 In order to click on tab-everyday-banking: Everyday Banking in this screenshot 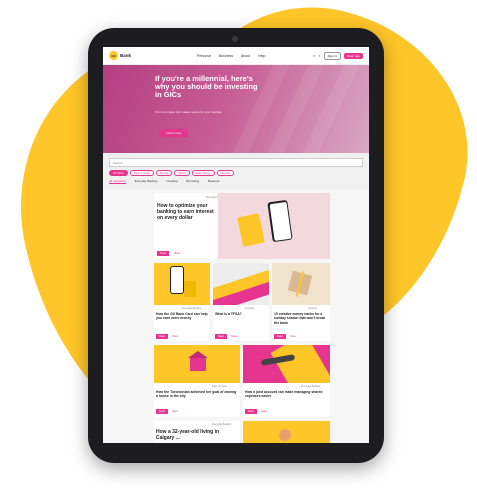, I will do `click(146, 181)`.